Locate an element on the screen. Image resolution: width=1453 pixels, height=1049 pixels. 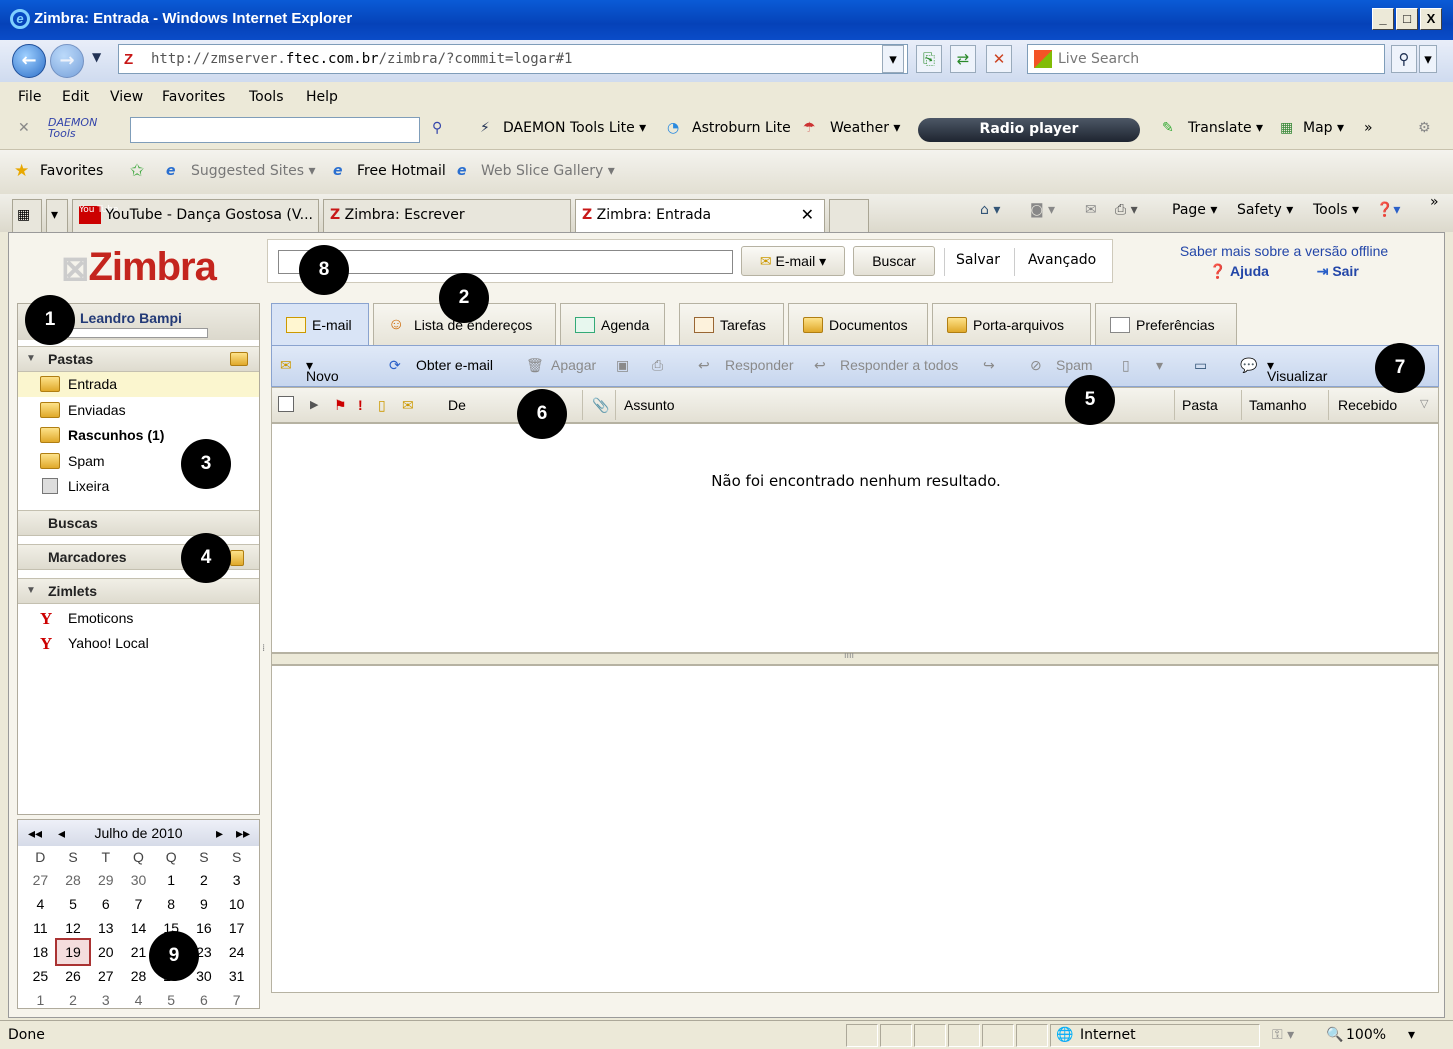
browser-tab-zimbra-escrever: Z Zimbra: Escrever is located at coordinates (447, 215).